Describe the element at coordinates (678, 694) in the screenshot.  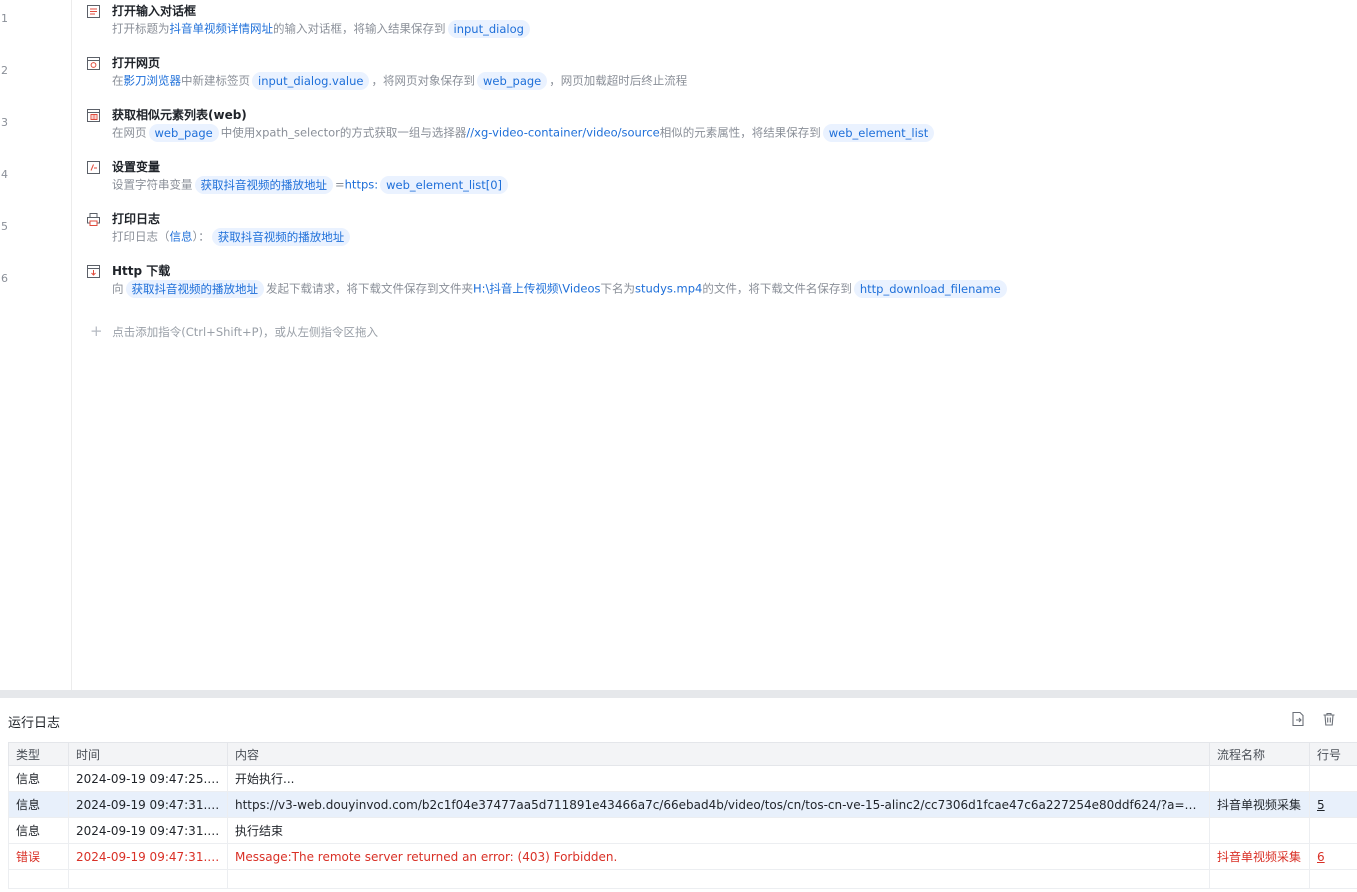
I see `panel-splitter` at that location.